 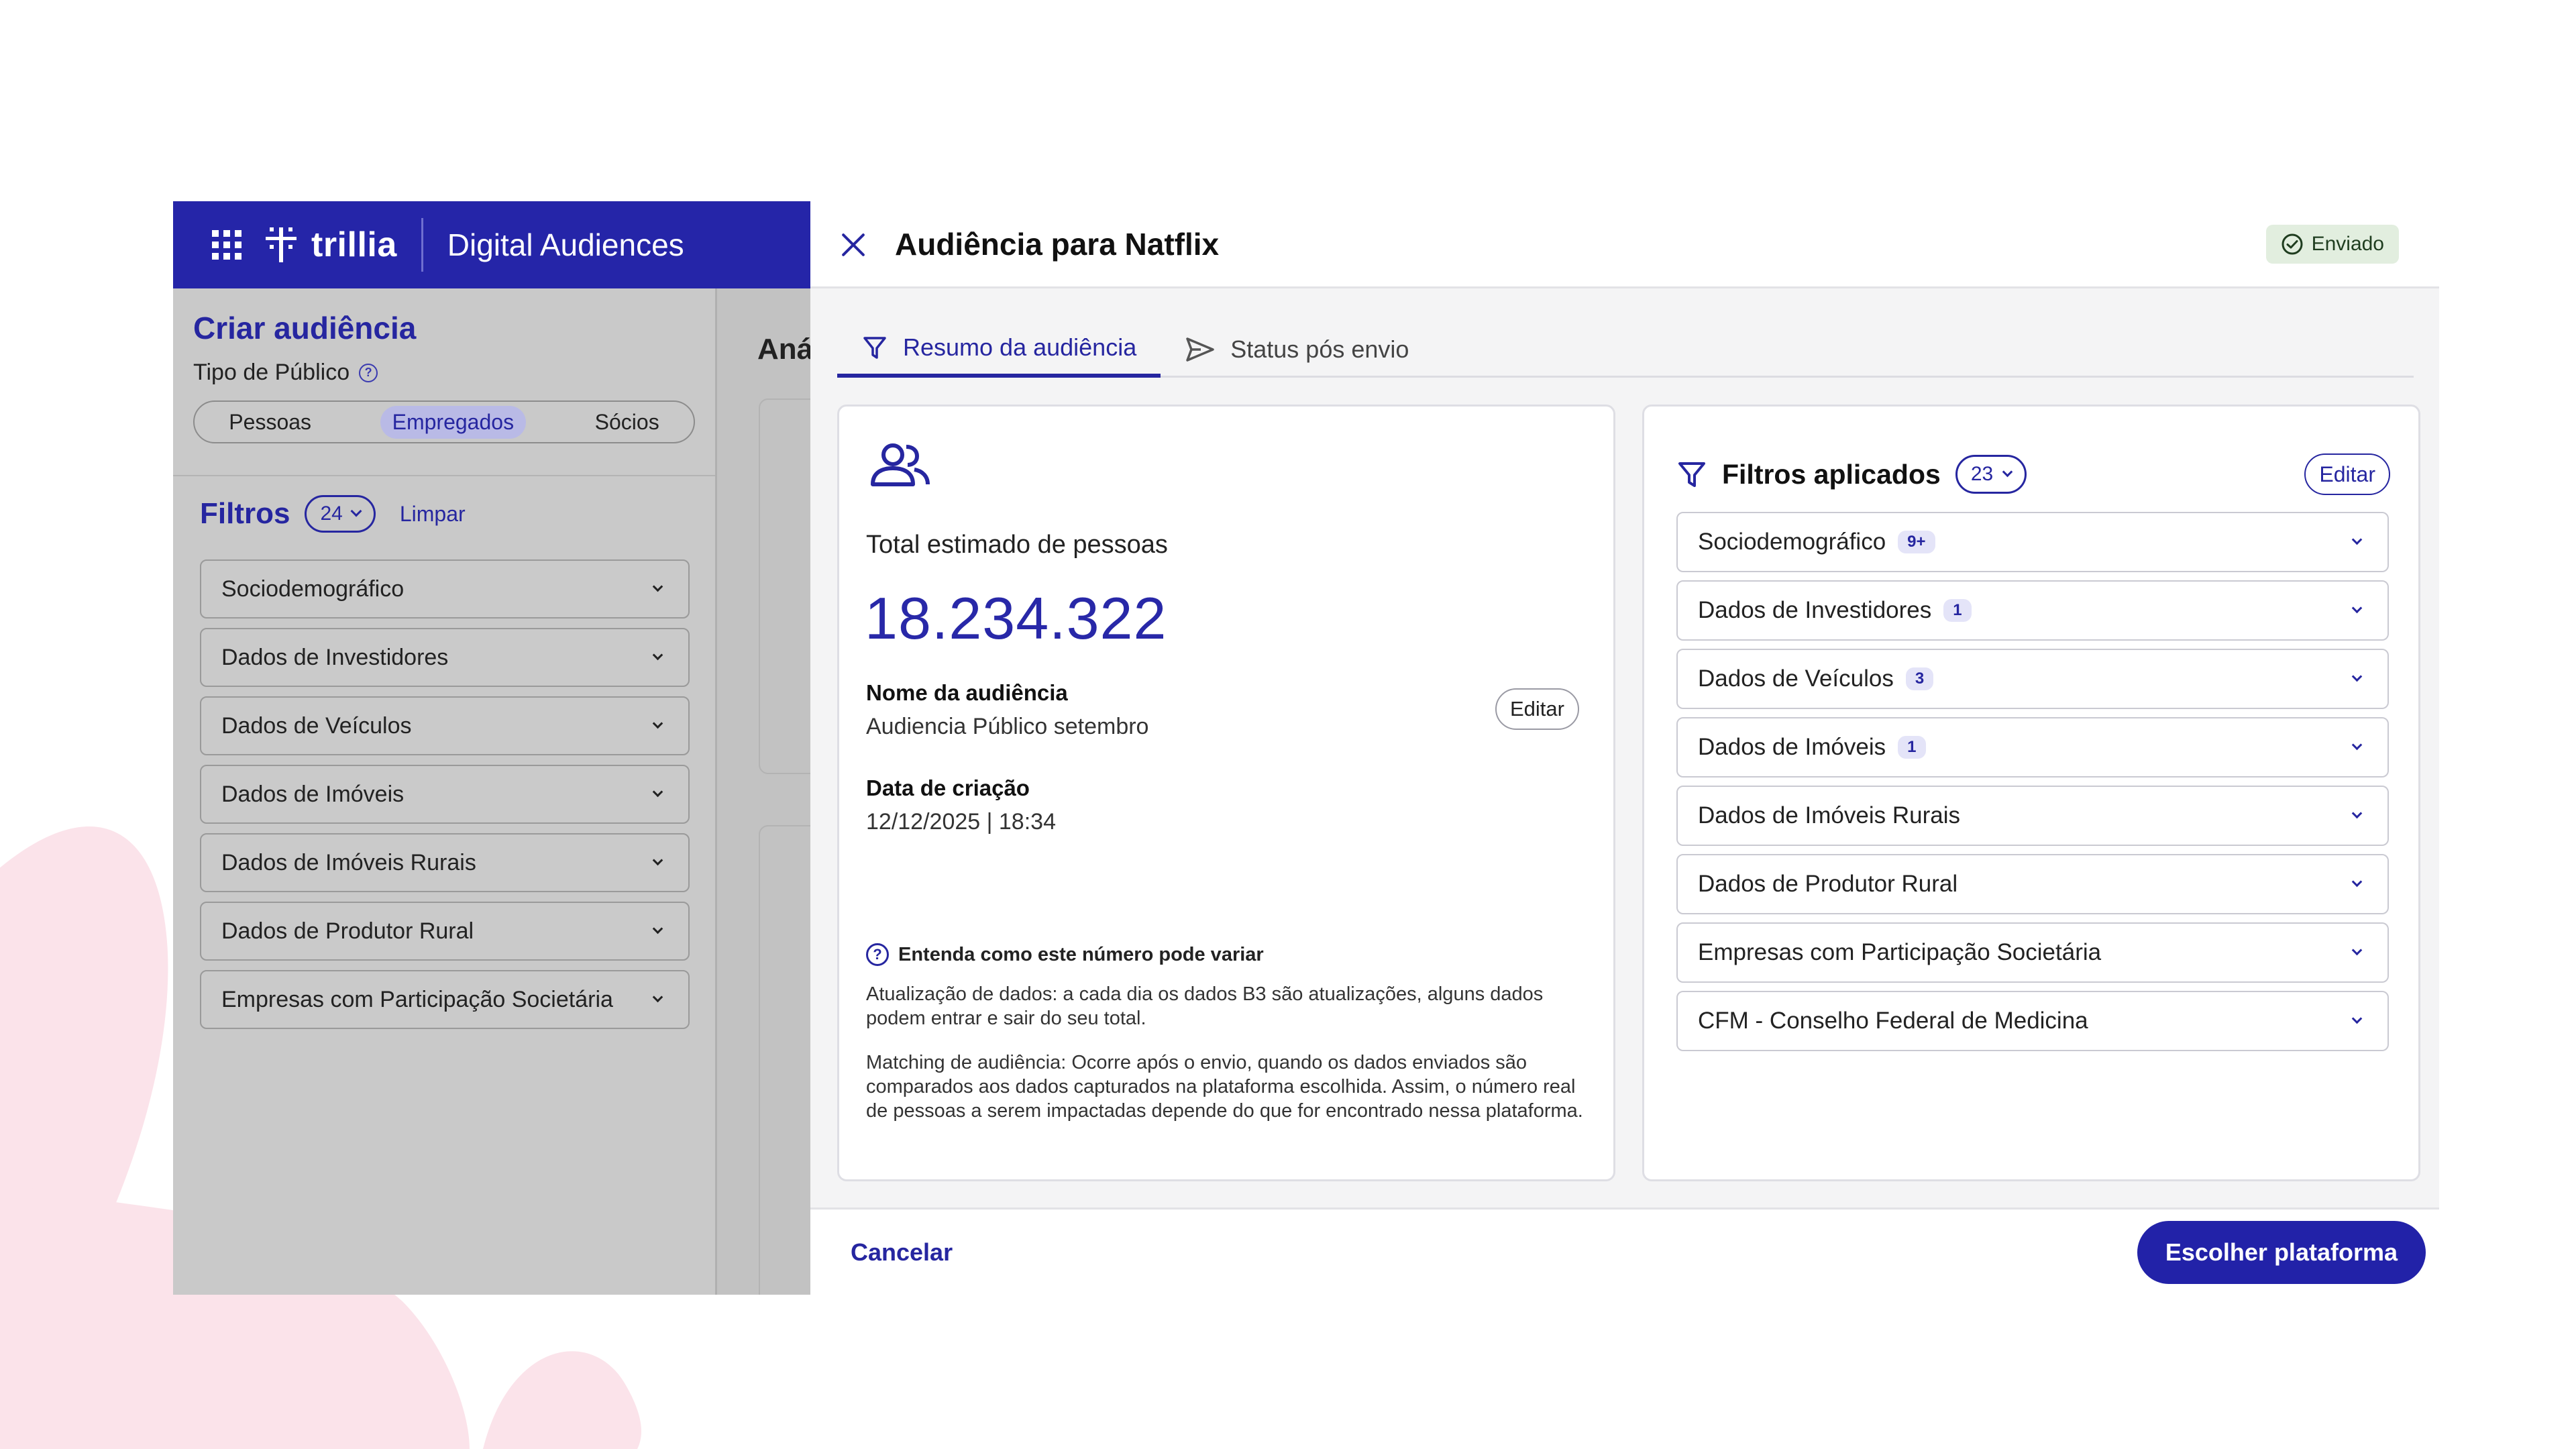 I want to click on sidebar-filter-label: Empresas com Participação Societária, so click(x=417, y=999).